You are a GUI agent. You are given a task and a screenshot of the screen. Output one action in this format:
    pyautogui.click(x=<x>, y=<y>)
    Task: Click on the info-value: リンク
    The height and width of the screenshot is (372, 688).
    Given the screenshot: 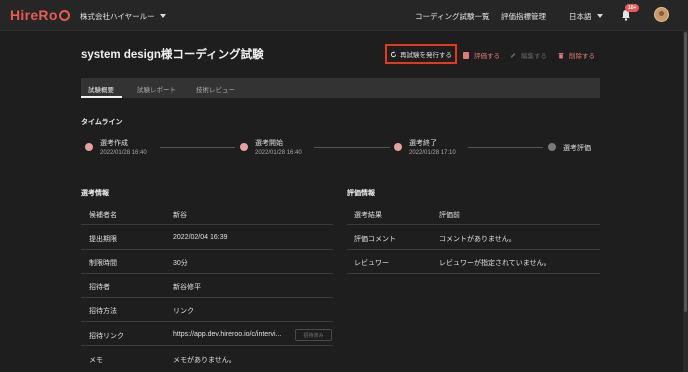 What is the action you would take?
    pyautogui.click(x=183, y=311)
    